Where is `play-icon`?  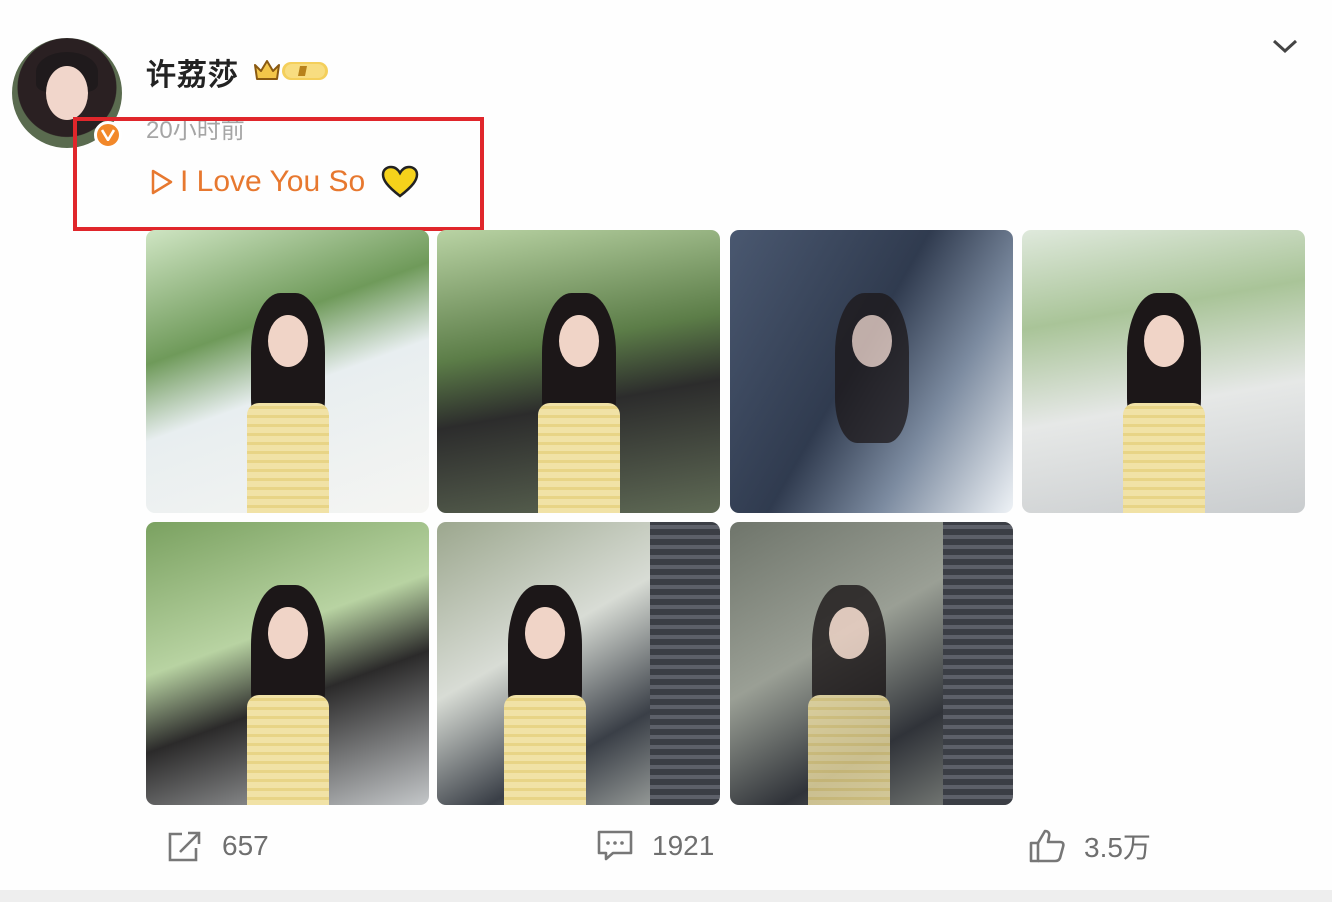
play-icon is located at coordinates (162, 182).